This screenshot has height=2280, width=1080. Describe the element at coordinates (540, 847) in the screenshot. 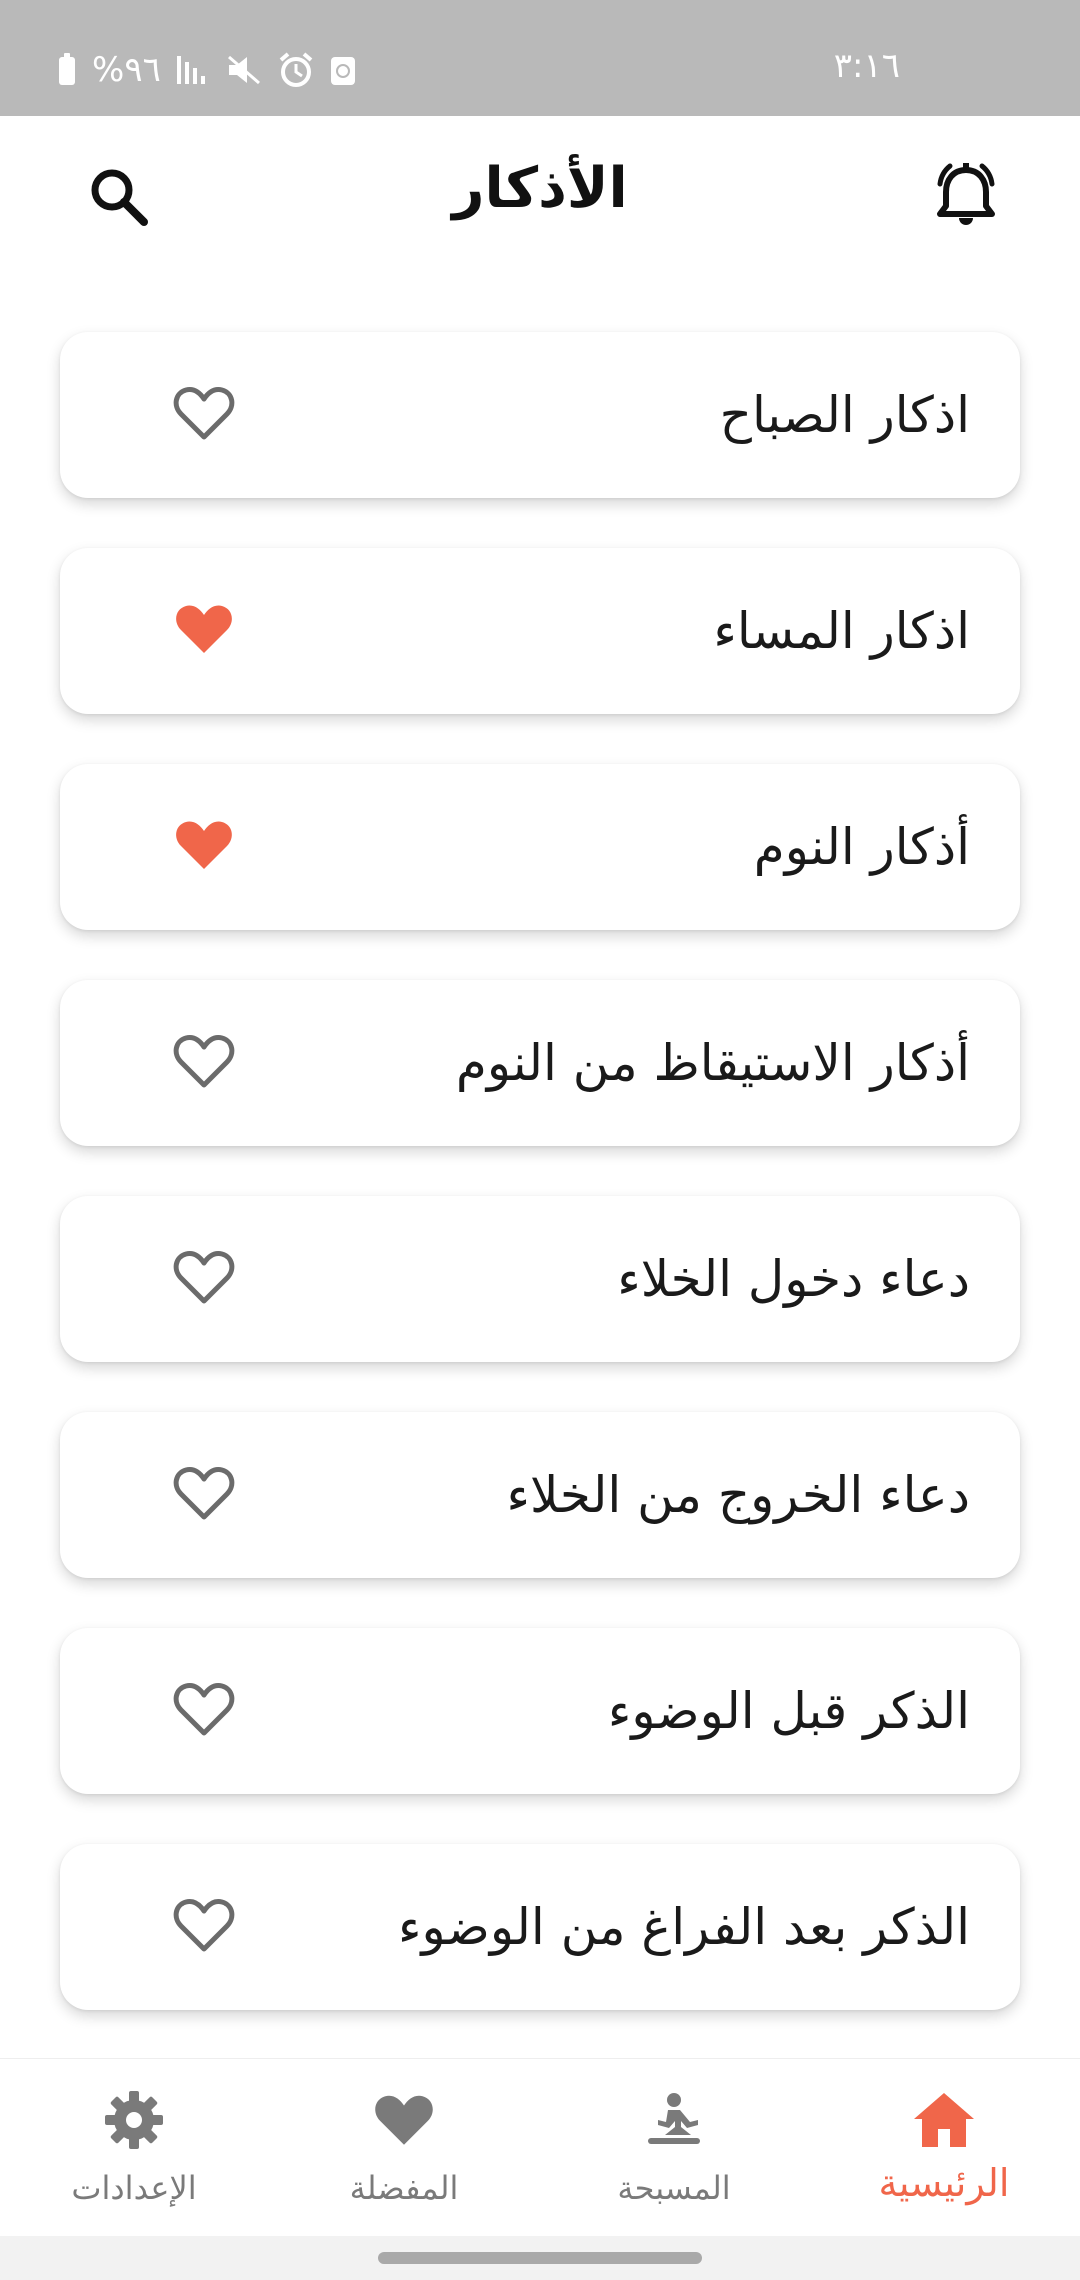

I see `list-item: أذكار النوم` at that location.